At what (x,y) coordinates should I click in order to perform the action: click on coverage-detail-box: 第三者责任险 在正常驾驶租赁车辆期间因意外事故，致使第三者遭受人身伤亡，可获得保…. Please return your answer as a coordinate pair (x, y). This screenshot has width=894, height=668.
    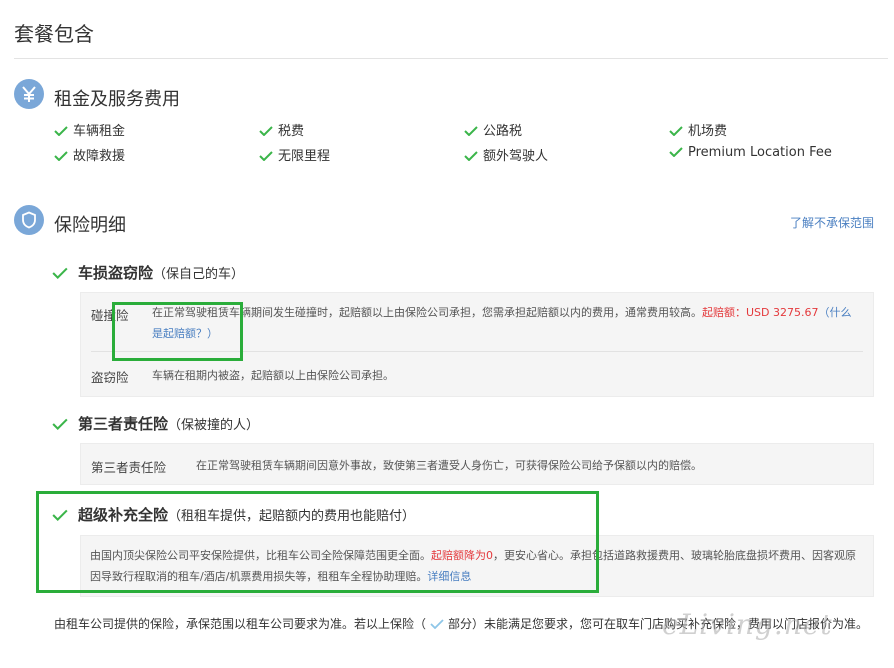
    Looking at the image, I should click on (477, 464).